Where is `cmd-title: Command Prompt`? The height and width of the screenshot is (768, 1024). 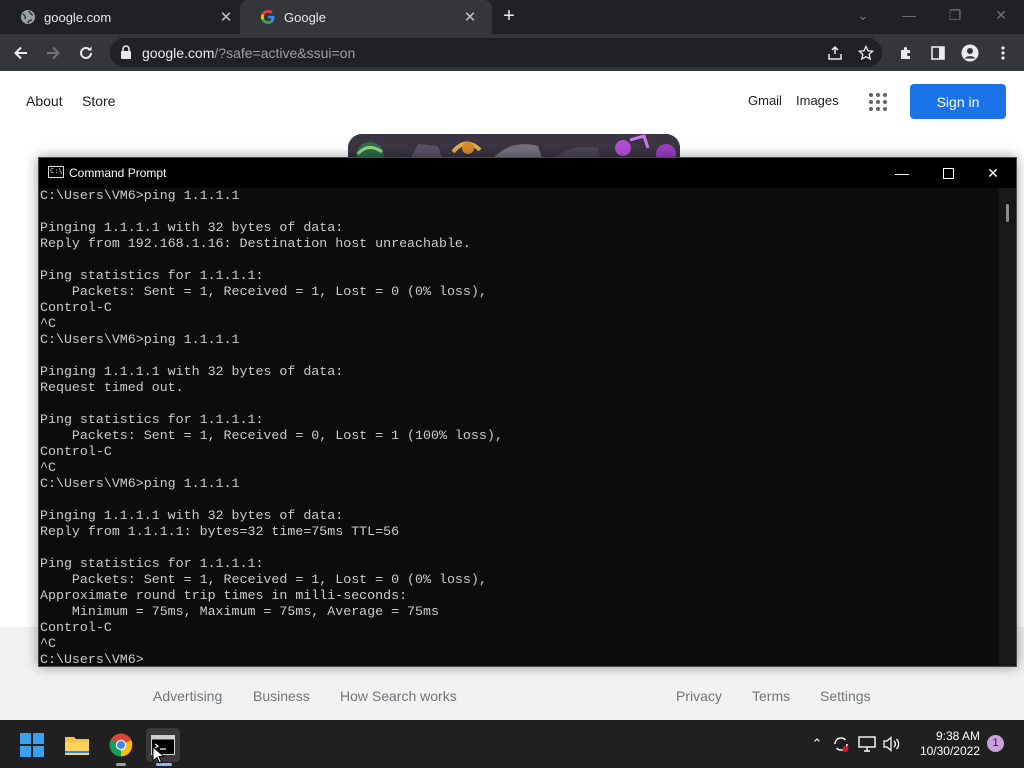
cmd-title: Command Prompt is located at coordinates (118, 173).